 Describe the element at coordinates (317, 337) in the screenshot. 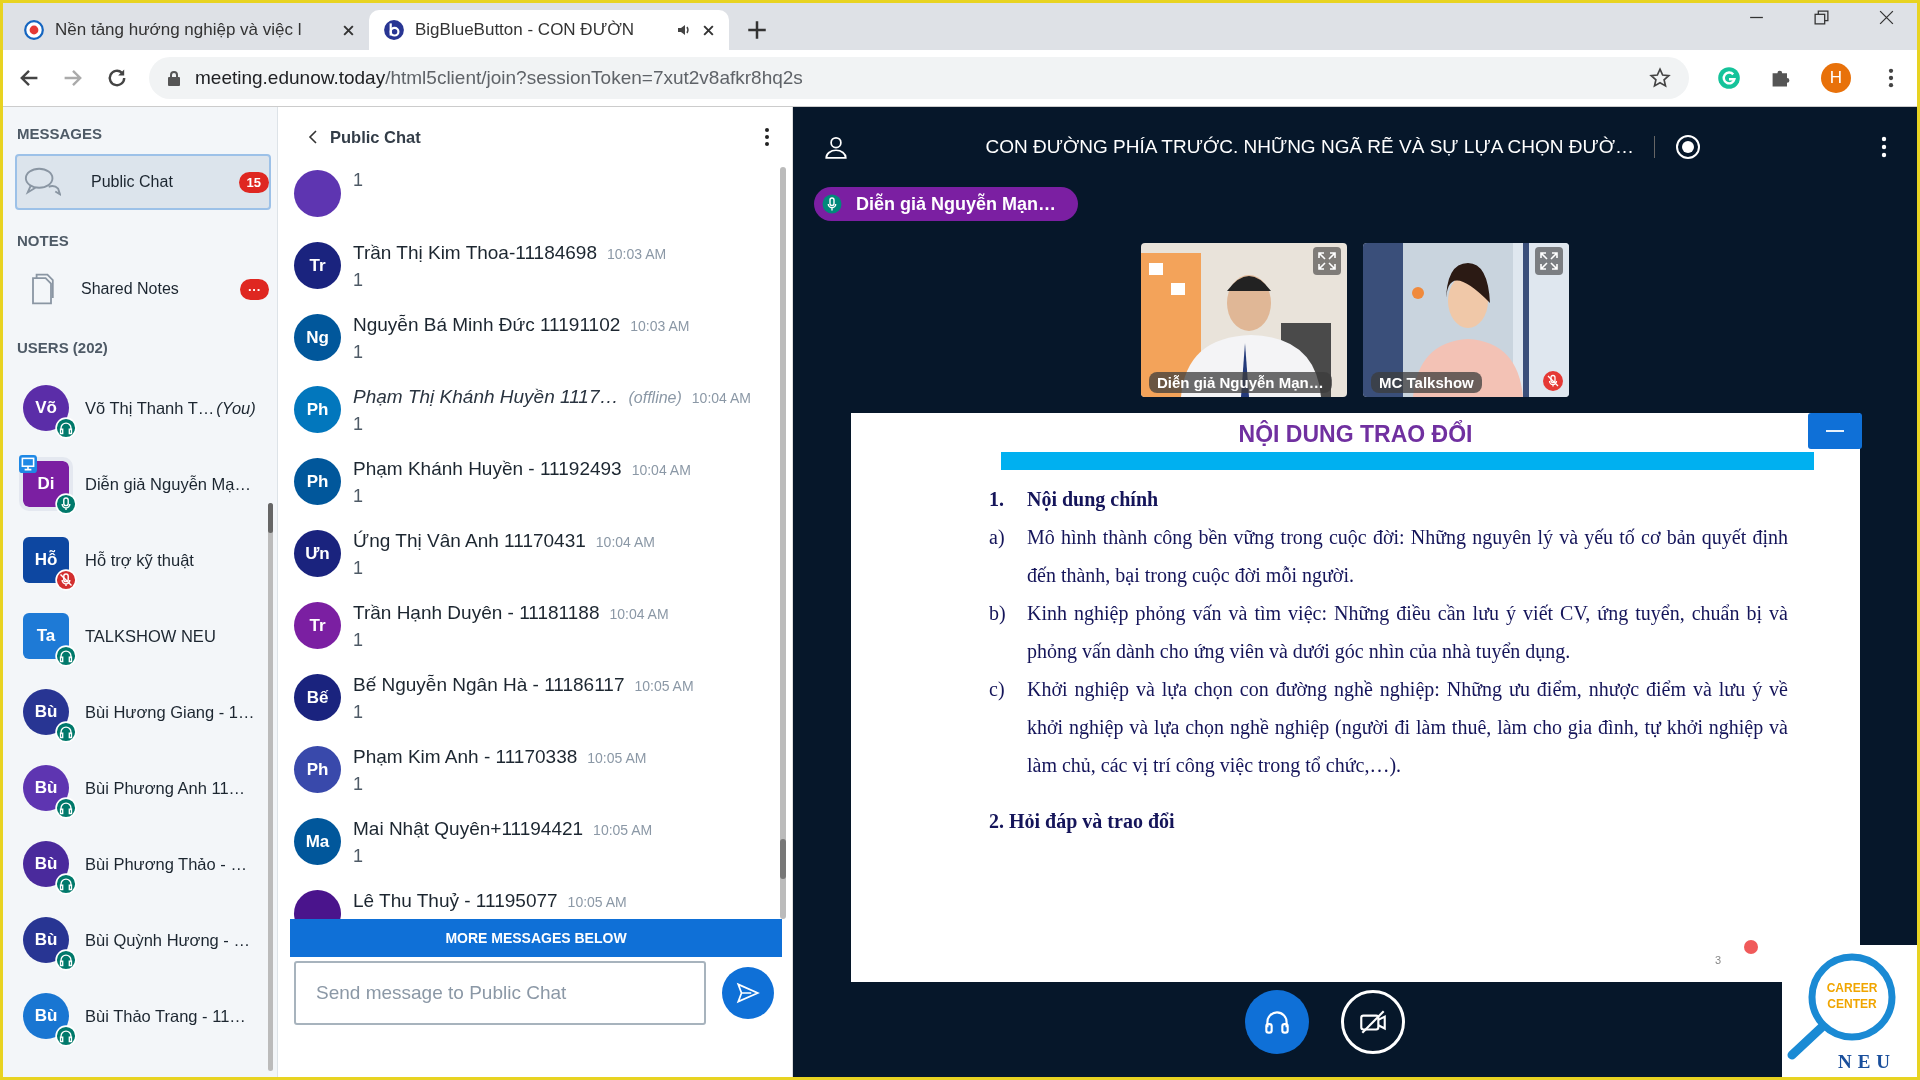

I see `user-avatar: Ng` at that location.